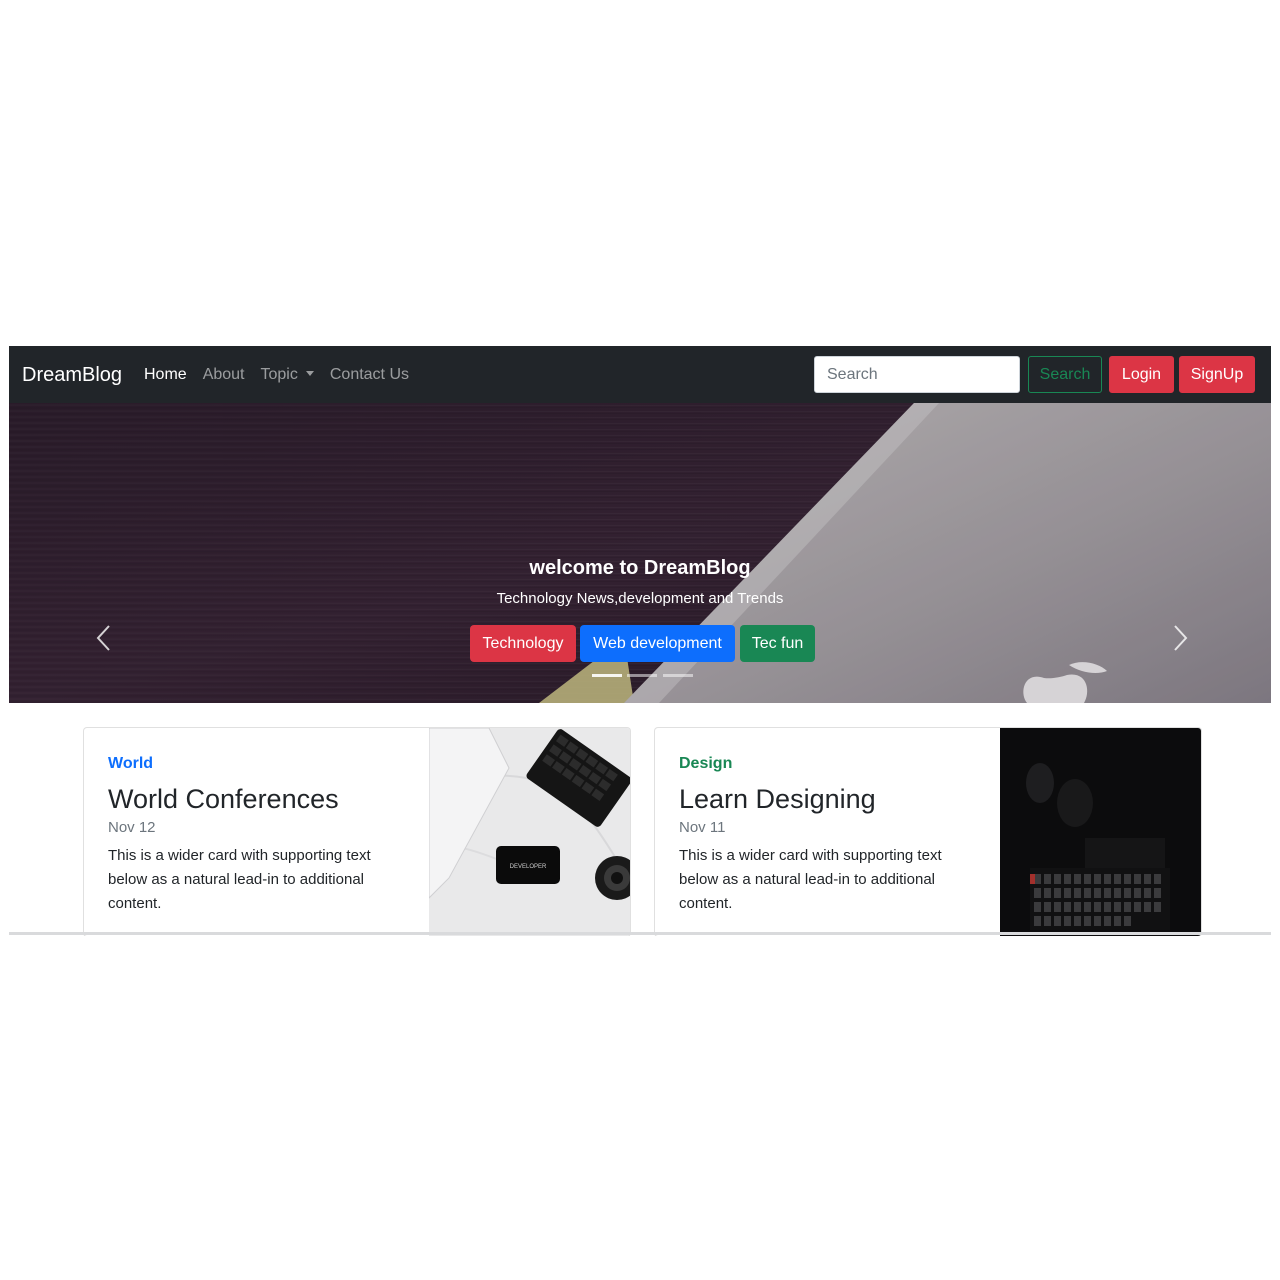 This screenshot has height=1280, width=1280. I want to click on carousel-next-button, so click(1180, 638).